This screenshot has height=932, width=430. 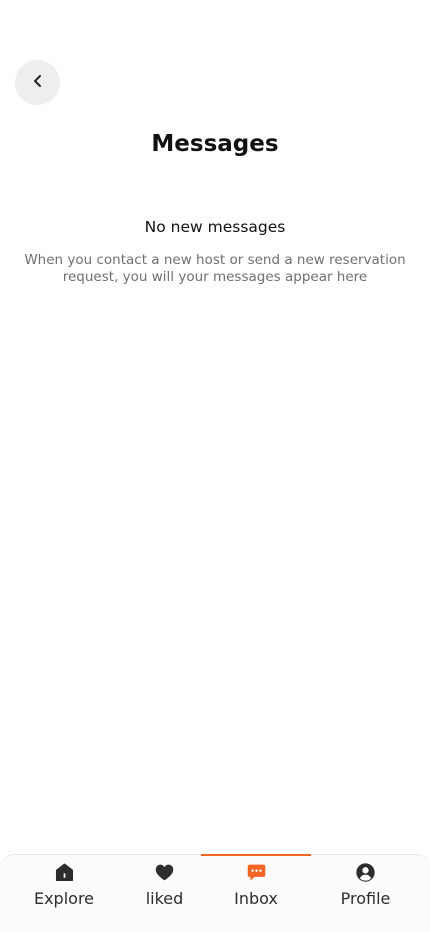 What do you see at coordinates (164, 898) in the screenshot?
I see `tab-label: liked` at bounding box center [164, 898].